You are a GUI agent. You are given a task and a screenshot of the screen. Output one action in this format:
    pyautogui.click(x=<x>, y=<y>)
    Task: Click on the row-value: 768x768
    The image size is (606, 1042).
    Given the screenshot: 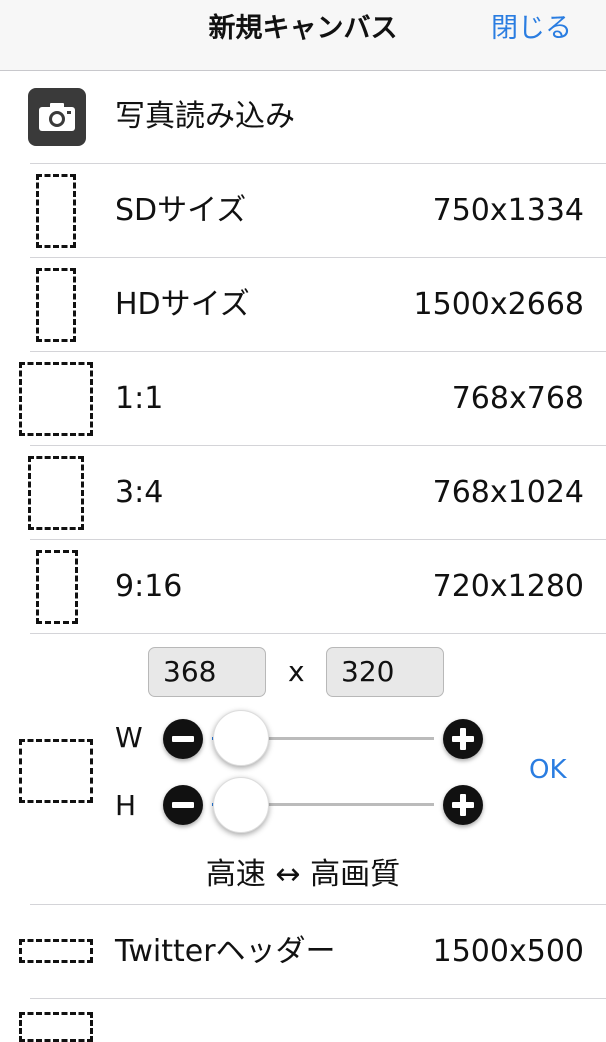 What is the action you would take?
    pyautogui.click(x=517, y=398)
    